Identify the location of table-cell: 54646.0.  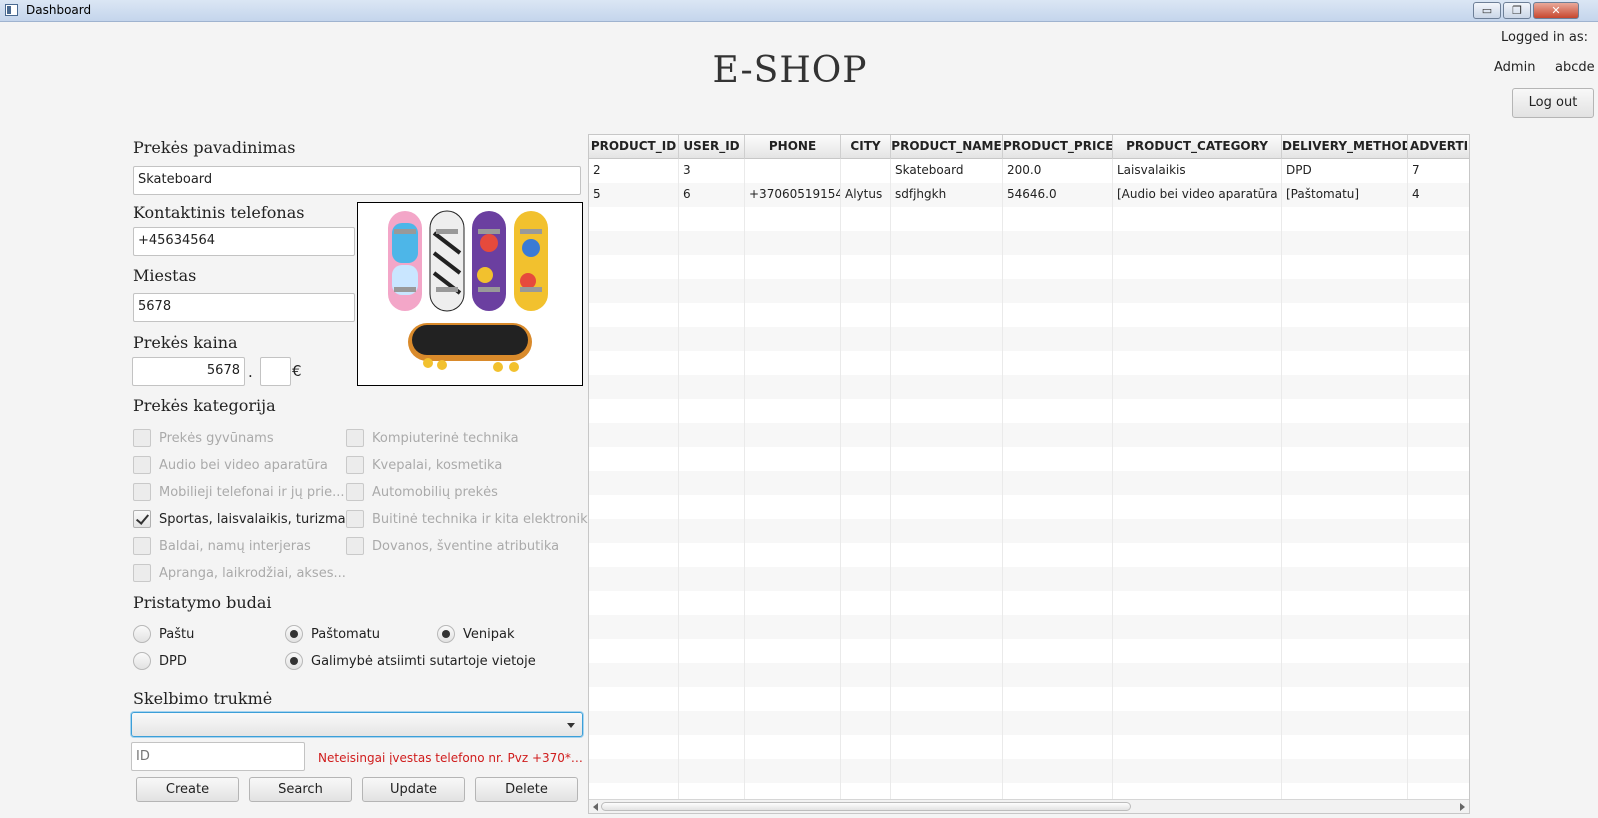
(1058, 195).